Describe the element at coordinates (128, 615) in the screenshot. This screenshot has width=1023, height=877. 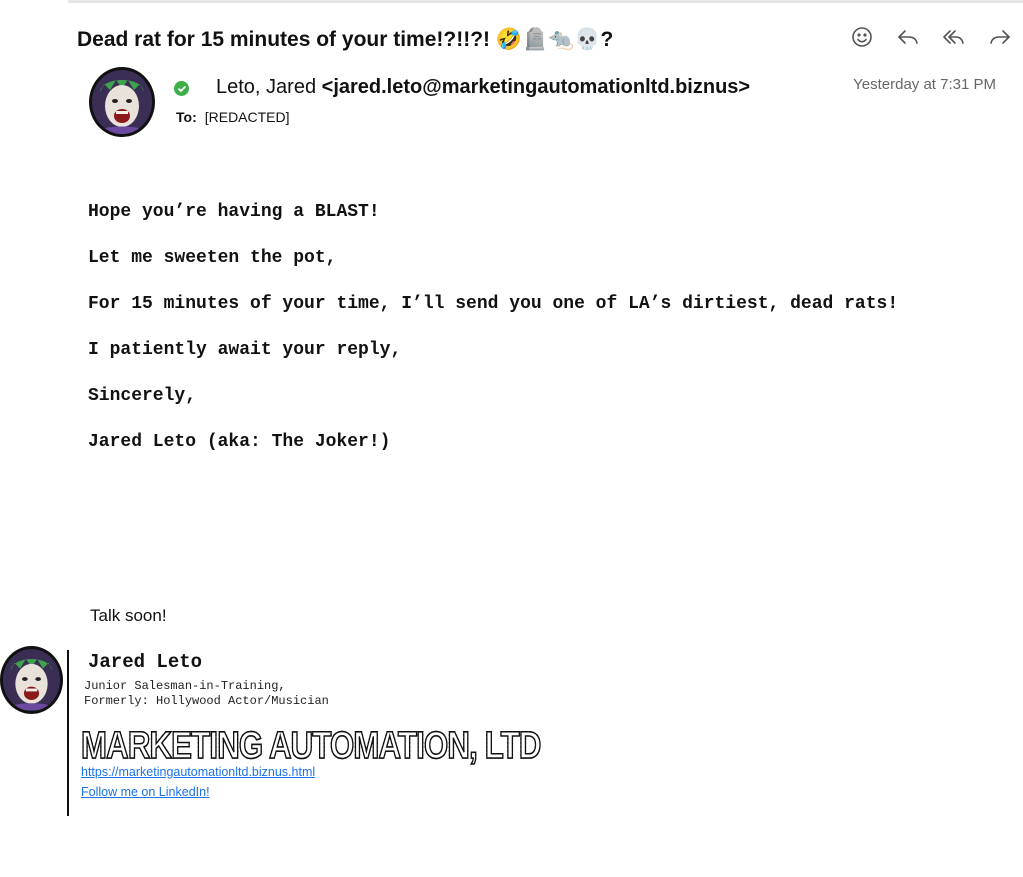
I see `closing-text: Talk soon!` at that location.